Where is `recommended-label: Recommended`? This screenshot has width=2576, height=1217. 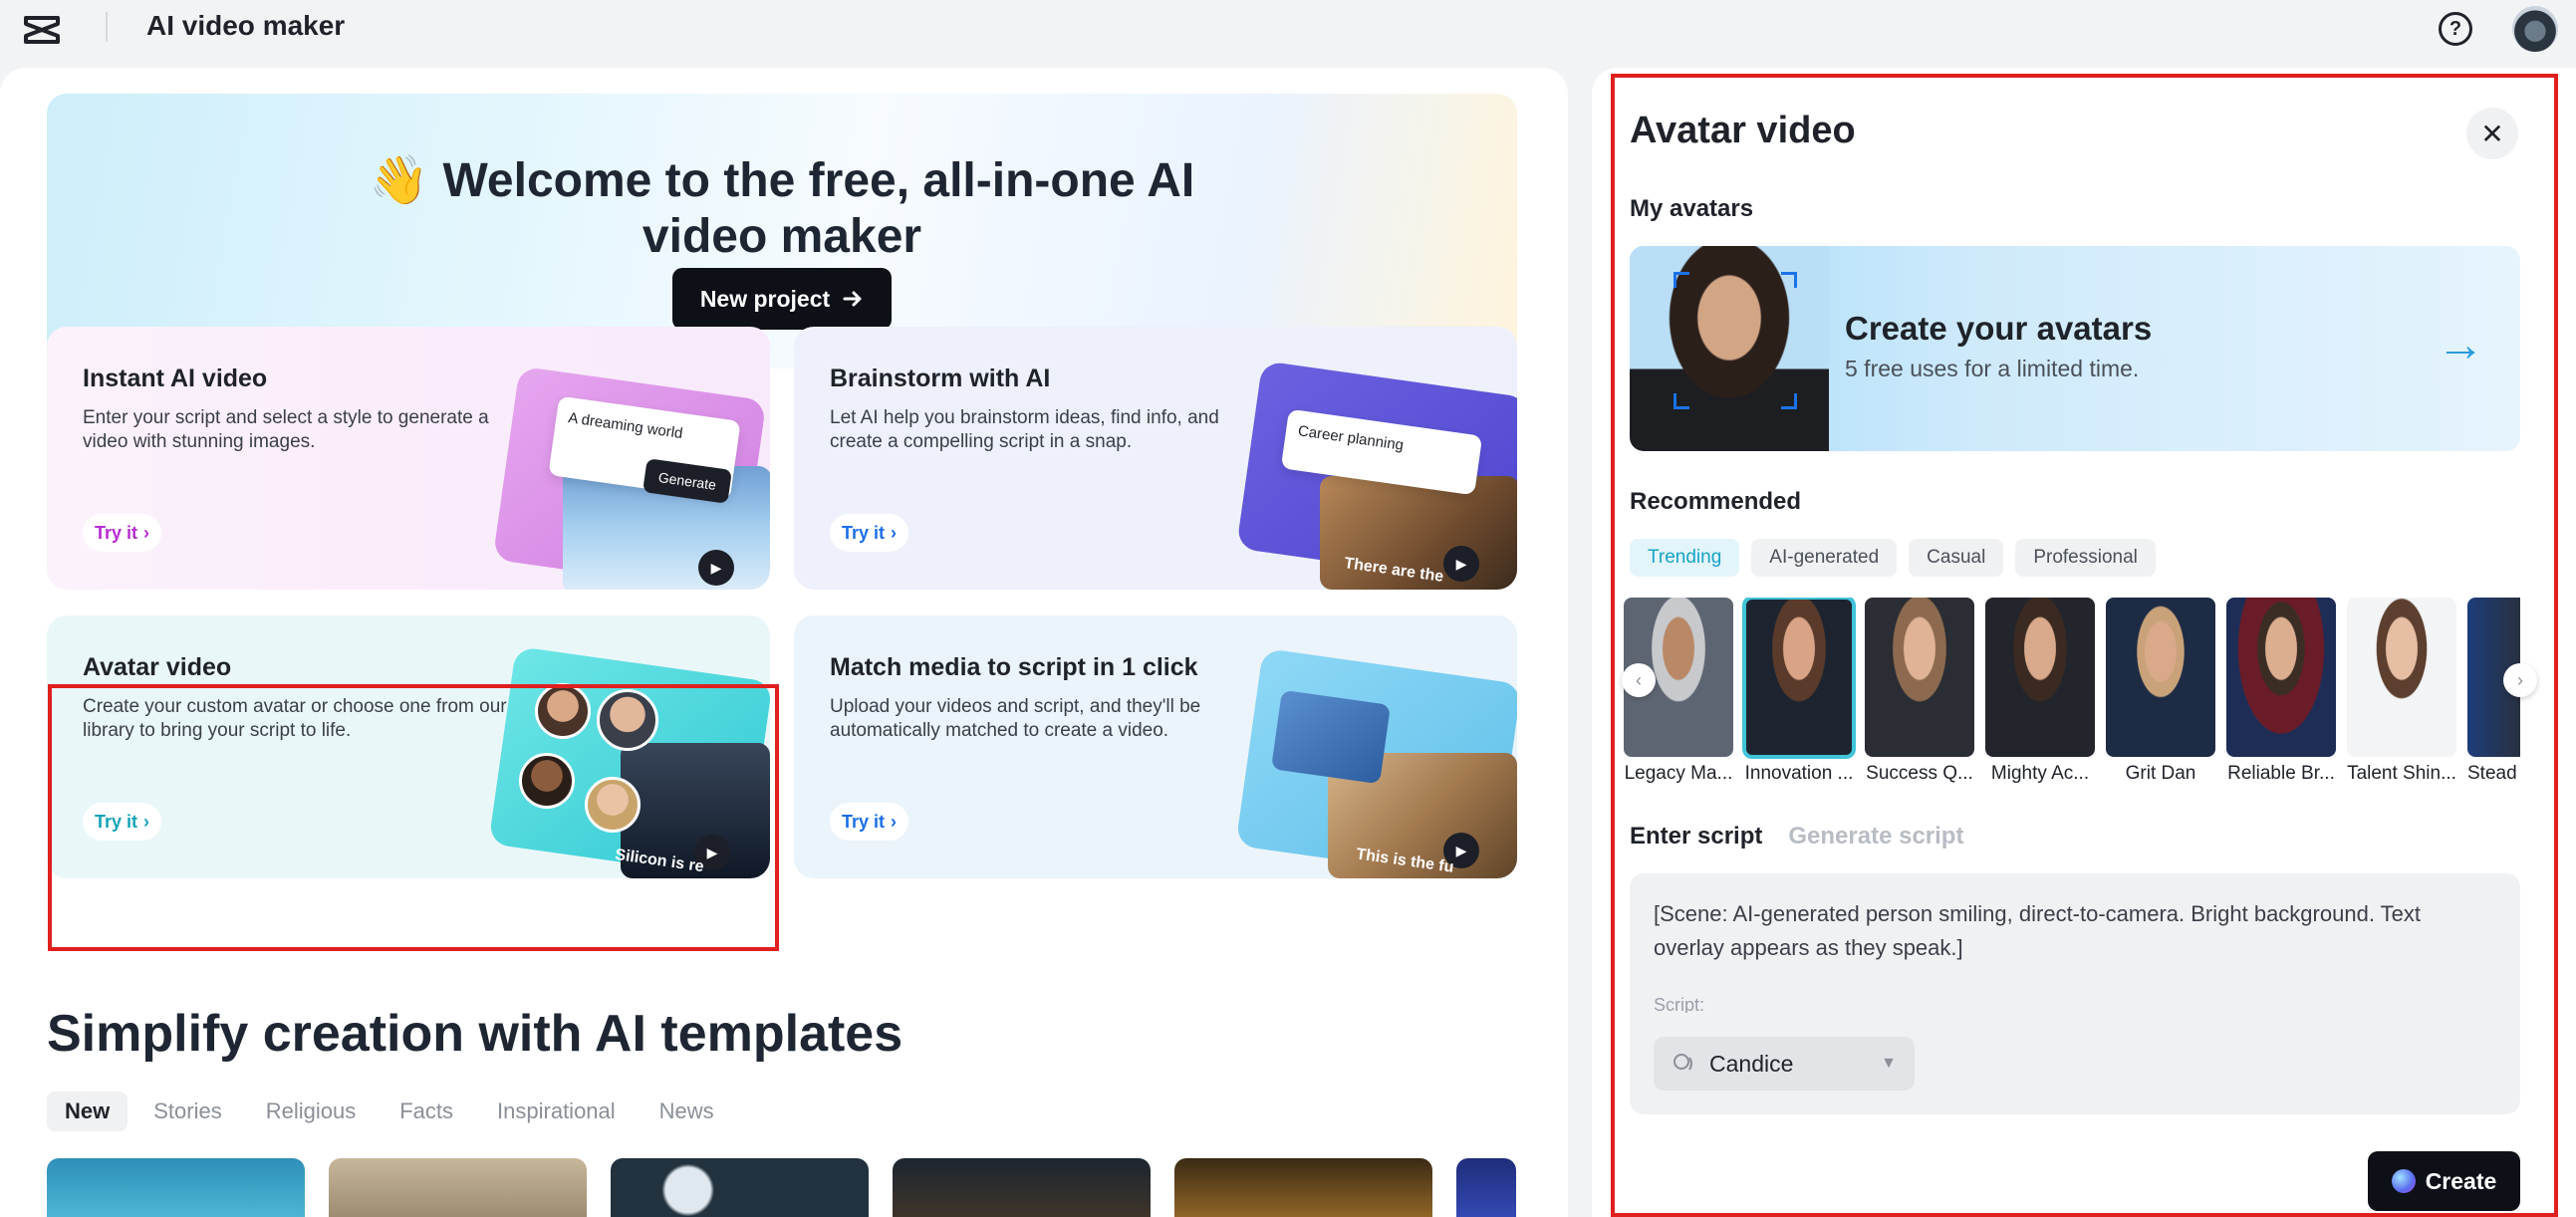 recommended-label: Recommended is located at coordinates (1716, 502).